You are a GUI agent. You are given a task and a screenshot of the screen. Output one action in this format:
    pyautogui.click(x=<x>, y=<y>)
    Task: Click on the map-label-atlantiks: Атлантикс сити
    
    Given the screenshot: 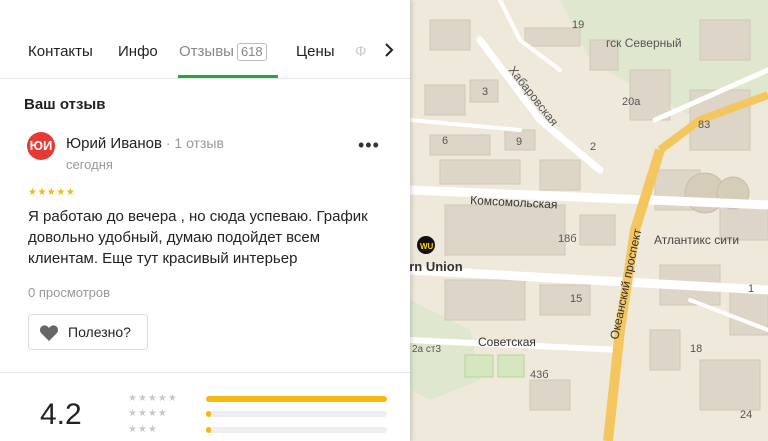 What is the action you would take?
    pyautogui.click(x=696, y=240)
    